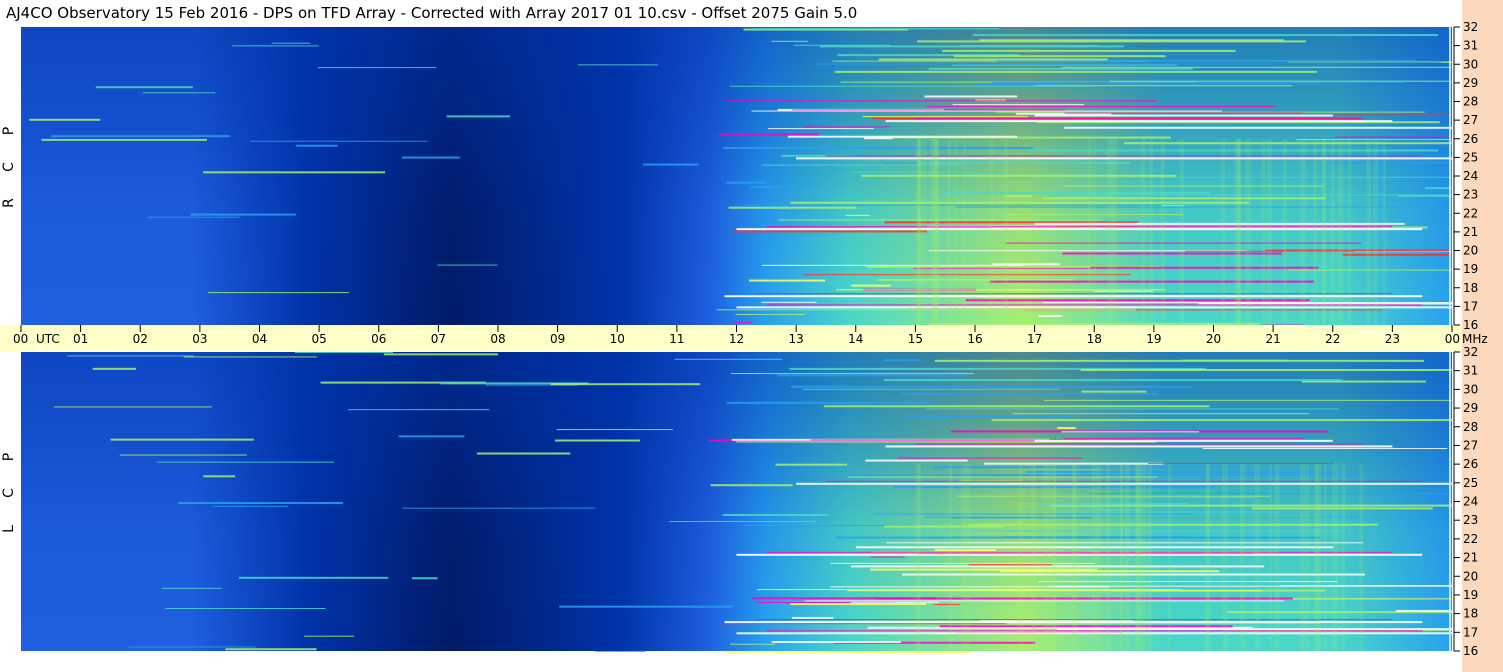  Describe the element at coordinates (1465, 176) in the screenshot. I see `upper-frequency-axis: 16 17 18 19 20 21 22 23 24 25 26 27 28 29 30 31 32` at that location.